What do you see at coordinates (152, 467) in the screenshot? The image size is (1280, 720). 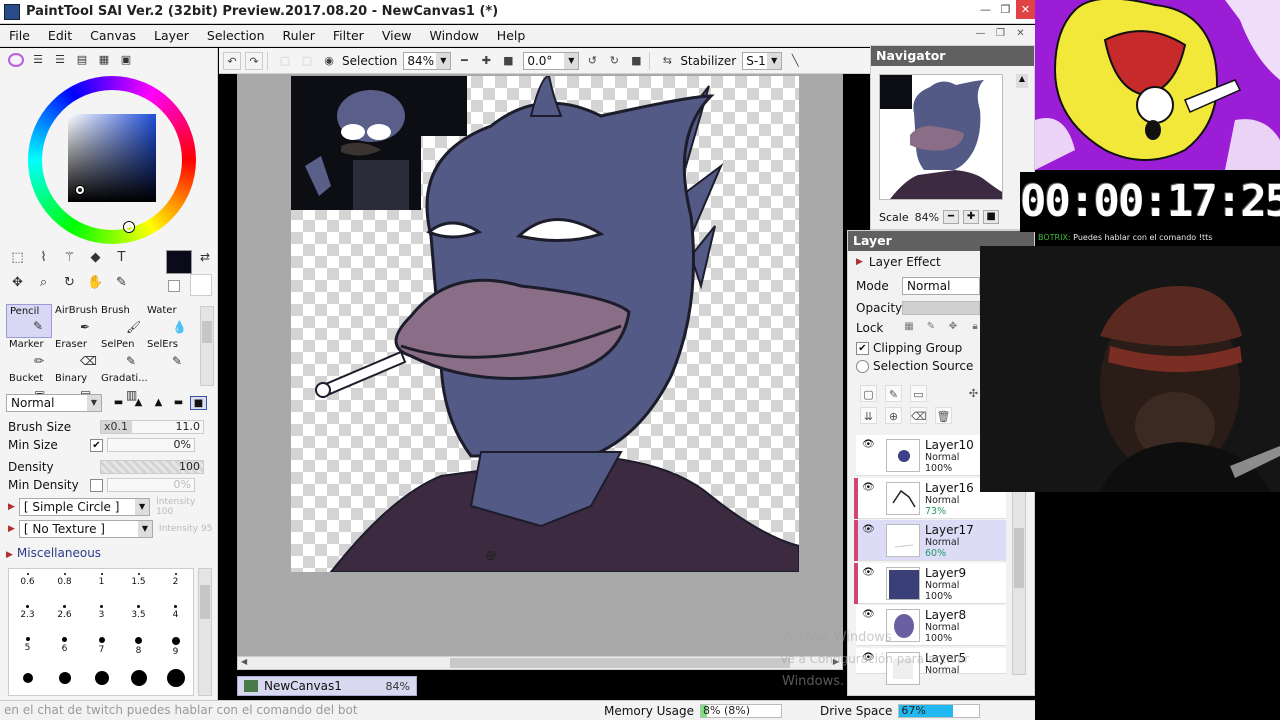 I see `density-slider: 100` at bounding box center [152, 467].